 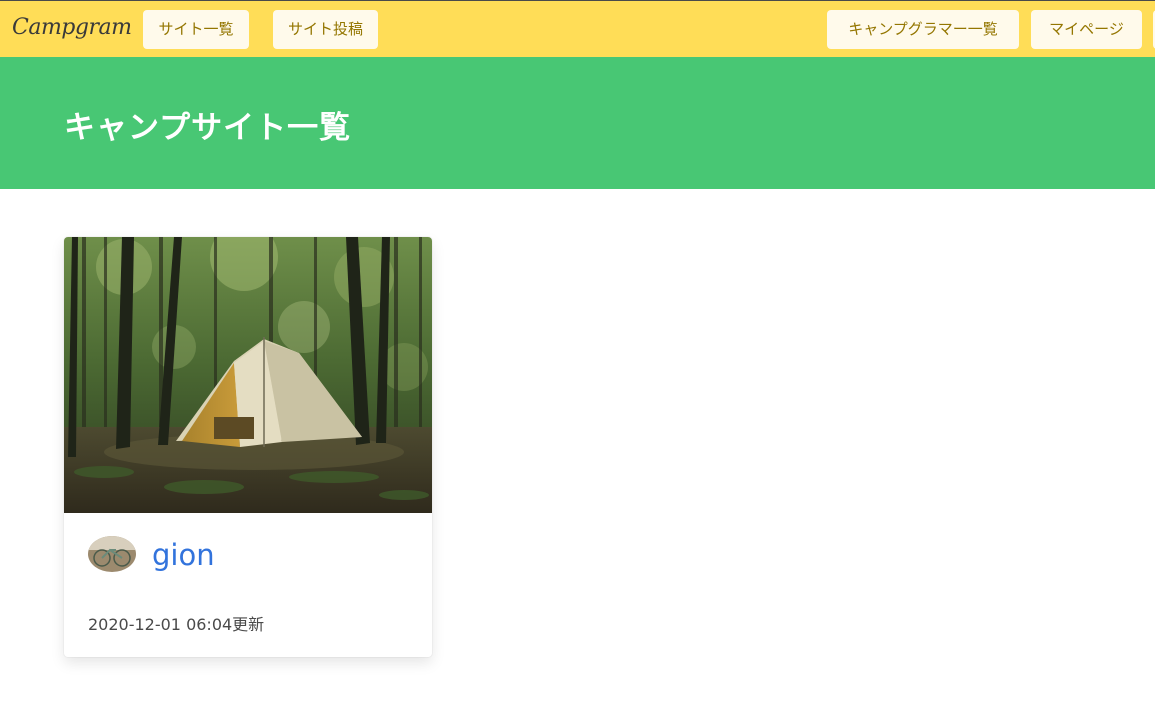 I want to click on site-list-button: サイト一覧, so click(x=196, y=29).